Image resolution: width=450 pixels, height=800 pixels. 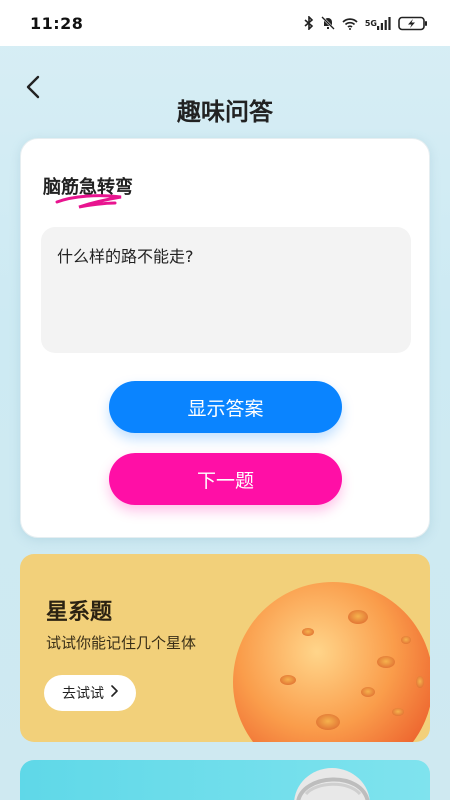 I want to click on try-button: 去试试, so click(x=90, y=693).